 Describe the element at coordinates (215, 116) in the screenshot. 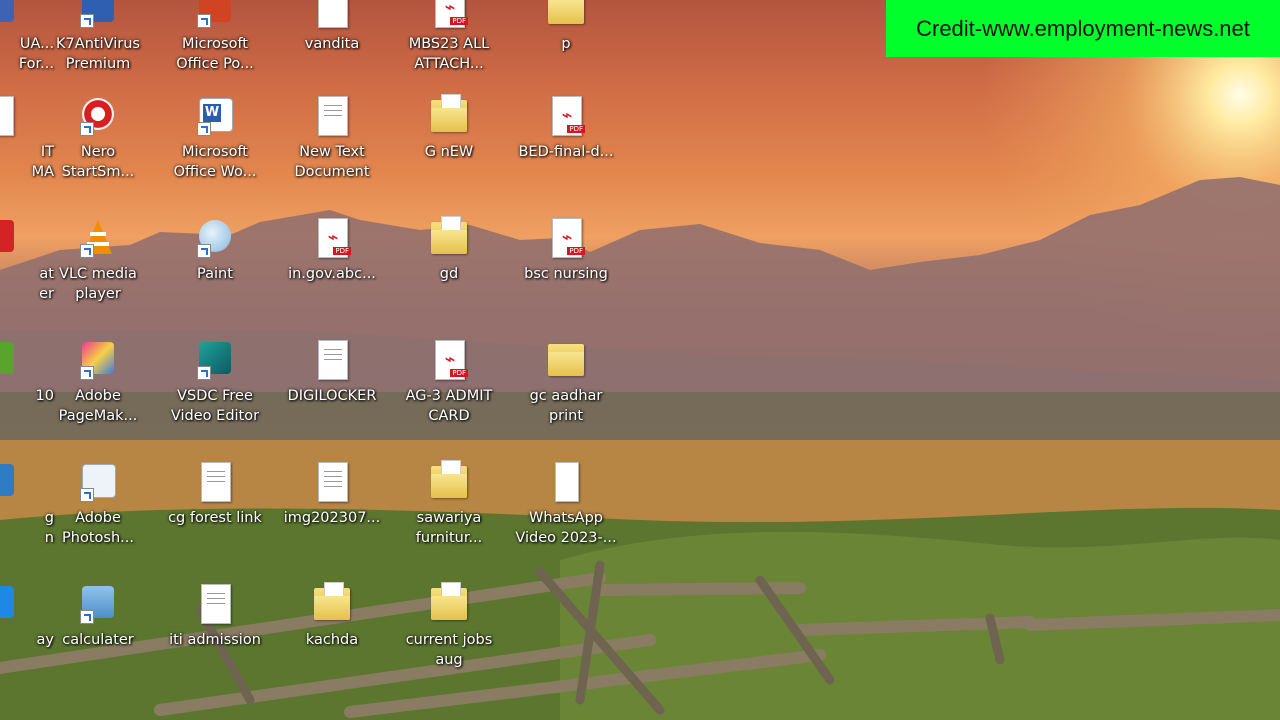

I see `word-icon: W` at that location.